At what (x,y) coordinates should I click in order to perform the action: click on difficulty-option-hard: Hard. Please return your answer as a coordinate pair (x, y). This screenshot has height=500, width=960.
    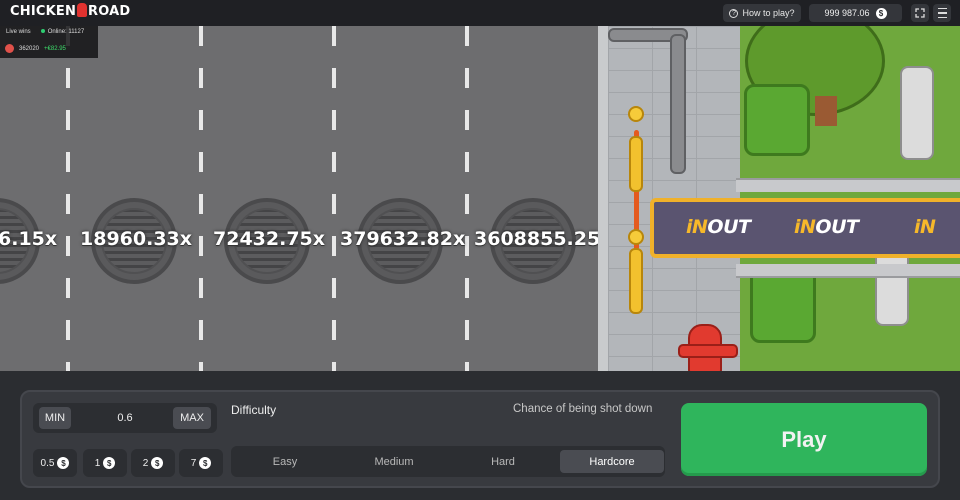
    Looking at the image, I should click on (503, 461).